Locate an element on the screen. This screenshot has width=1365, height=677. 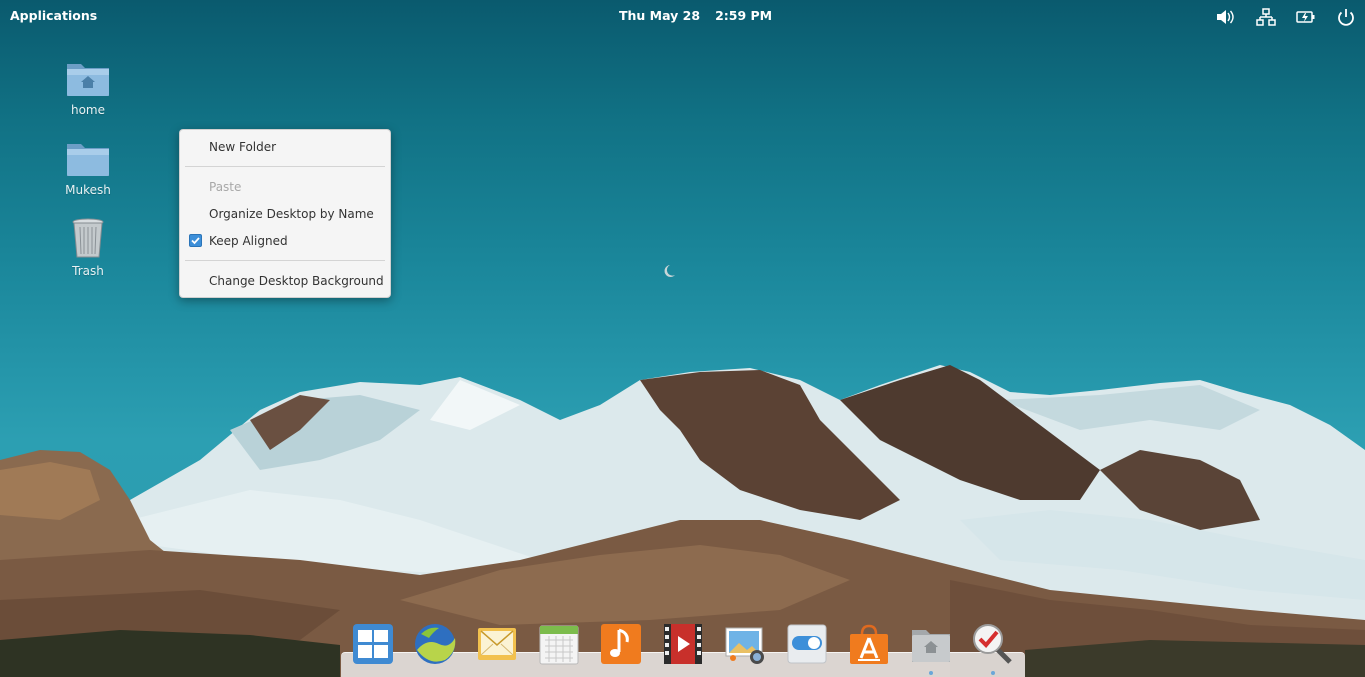
dock-files is located at coordinates (931, 648).